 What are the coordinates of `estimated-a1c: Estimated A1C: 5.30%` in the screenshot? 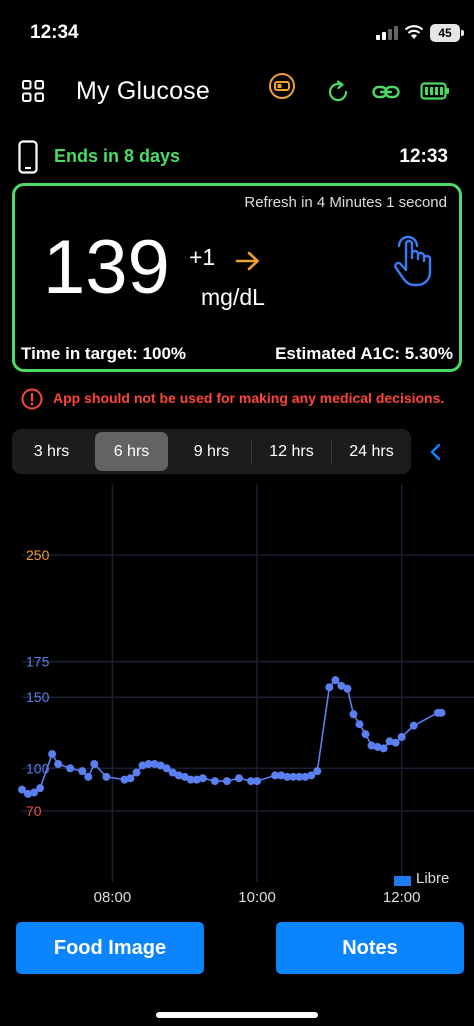 It's located at (364, 353).